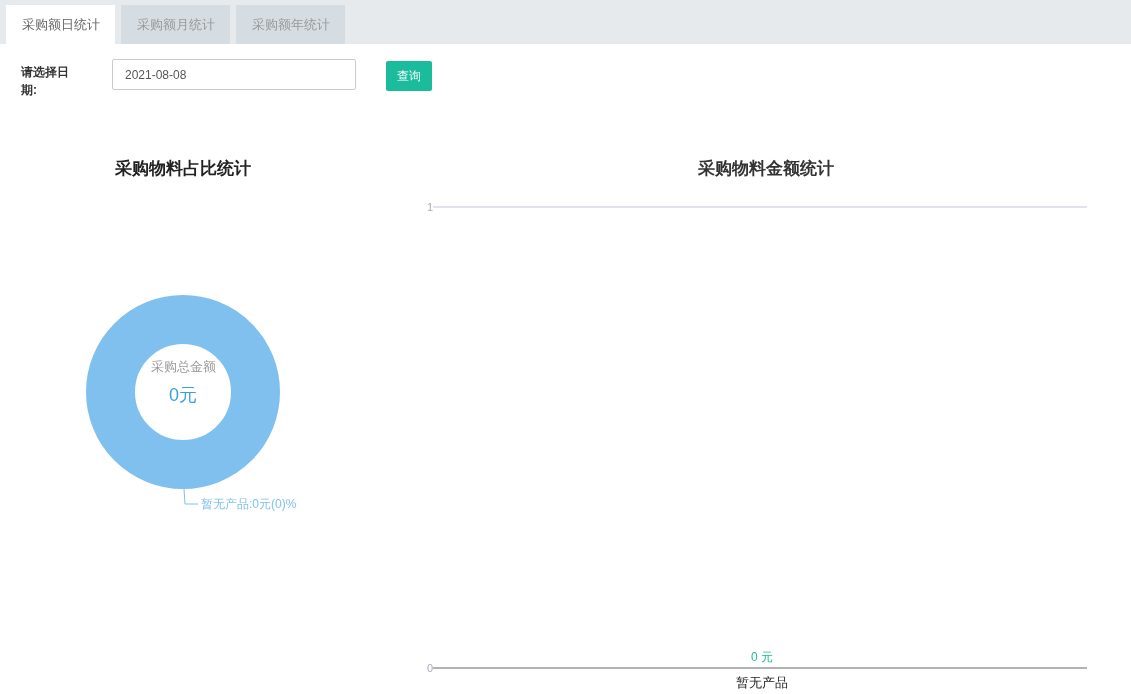 The image size is (1131, 694). What do you see at coordinates (762, 682) in the screenshot?
I see `category-label: 暂无产品` at bounding box center [762, 682].